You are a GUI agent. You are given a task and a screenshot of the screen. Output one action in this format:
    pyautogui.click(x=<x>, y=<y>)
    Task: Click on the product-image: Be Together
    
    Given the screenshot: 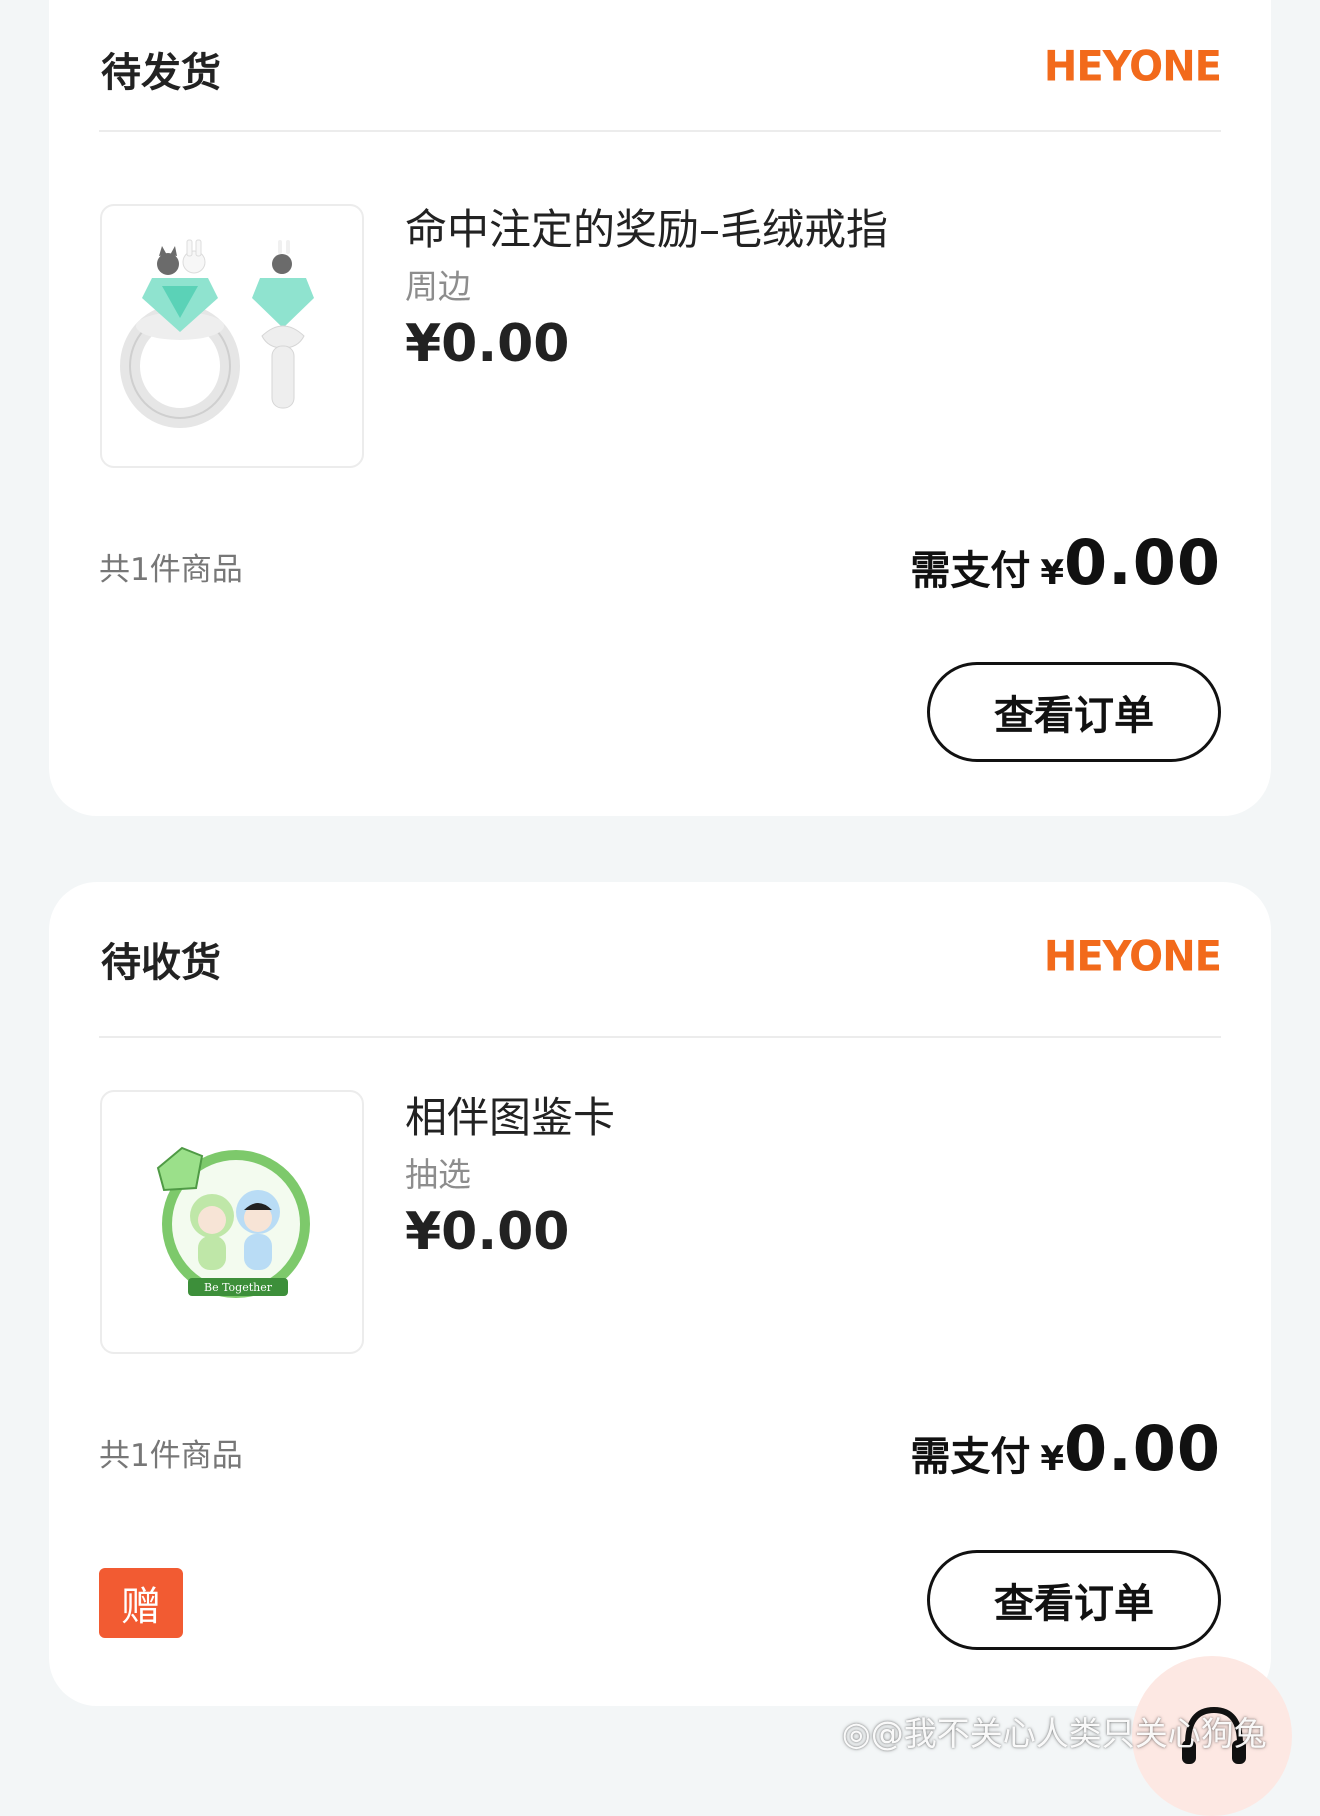 What is the action you would take?
    pyautogui.click(x=232, y=1222)
    